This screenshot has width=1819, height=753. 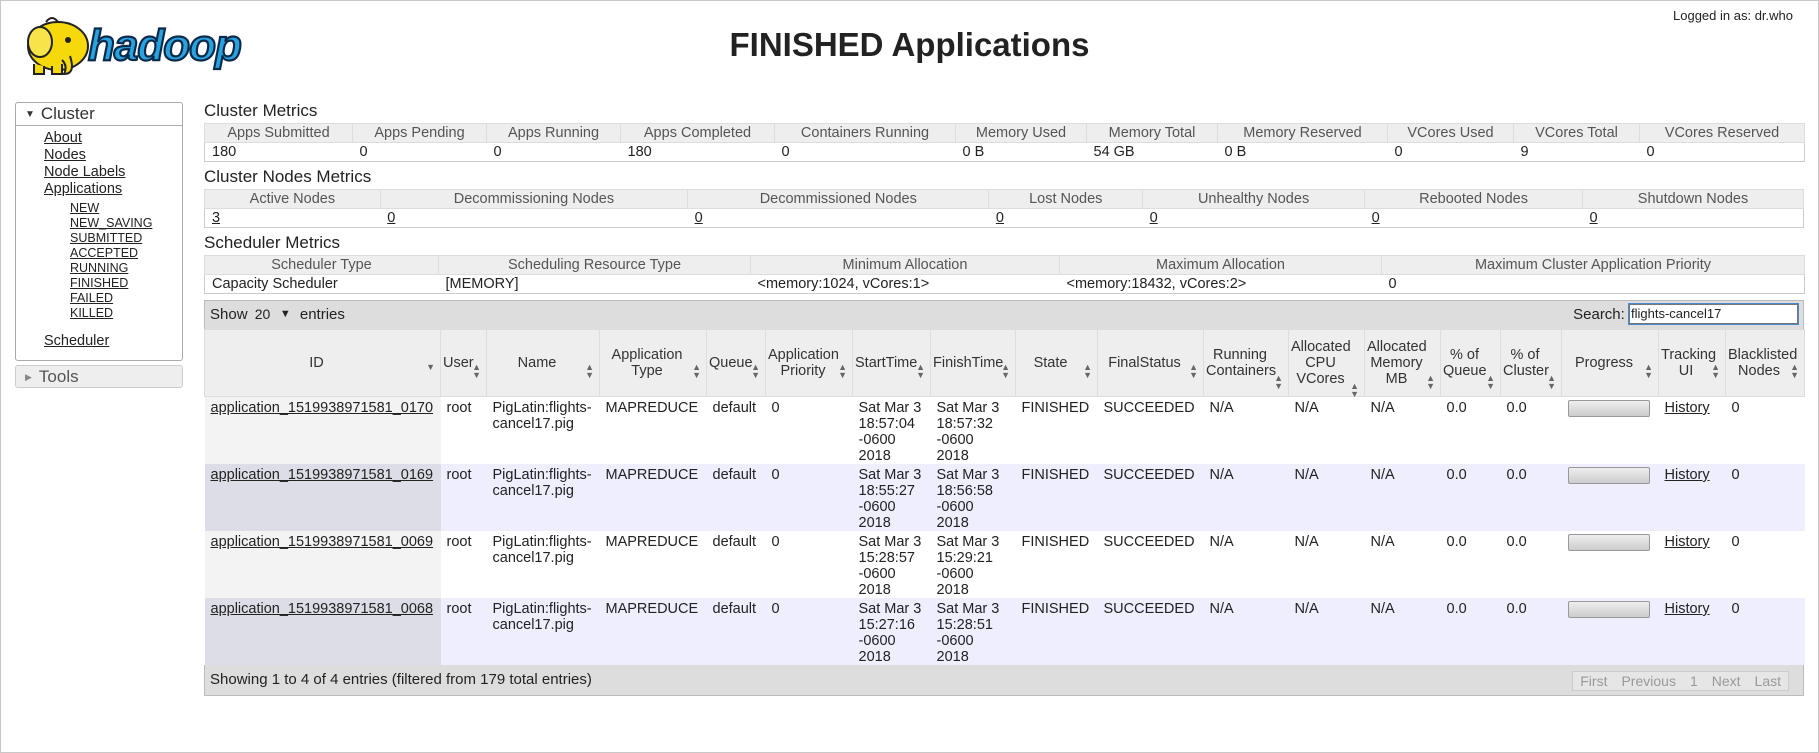 What do you see at coordinates (1246, 363) in the screenshot?
I see `column-header-running-containers: Running Containers ▲ ▼` at bounding box center [1246, 363].